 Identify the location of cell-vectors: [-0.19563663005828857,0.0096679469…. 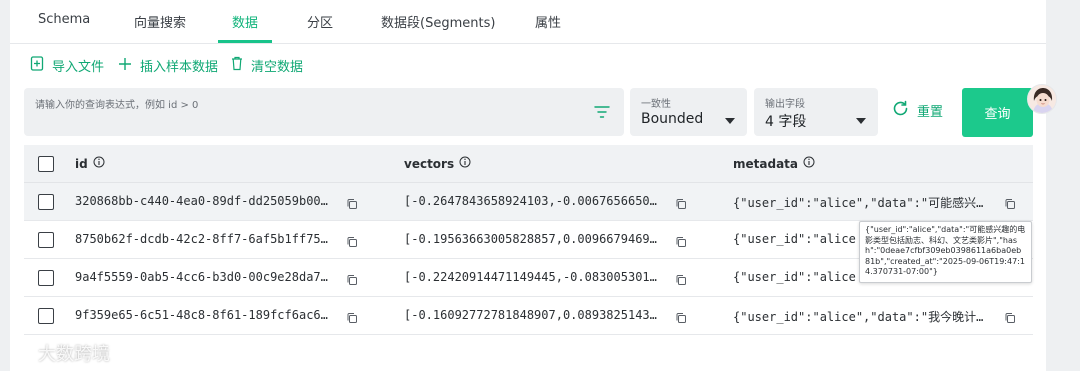
(530, 239).